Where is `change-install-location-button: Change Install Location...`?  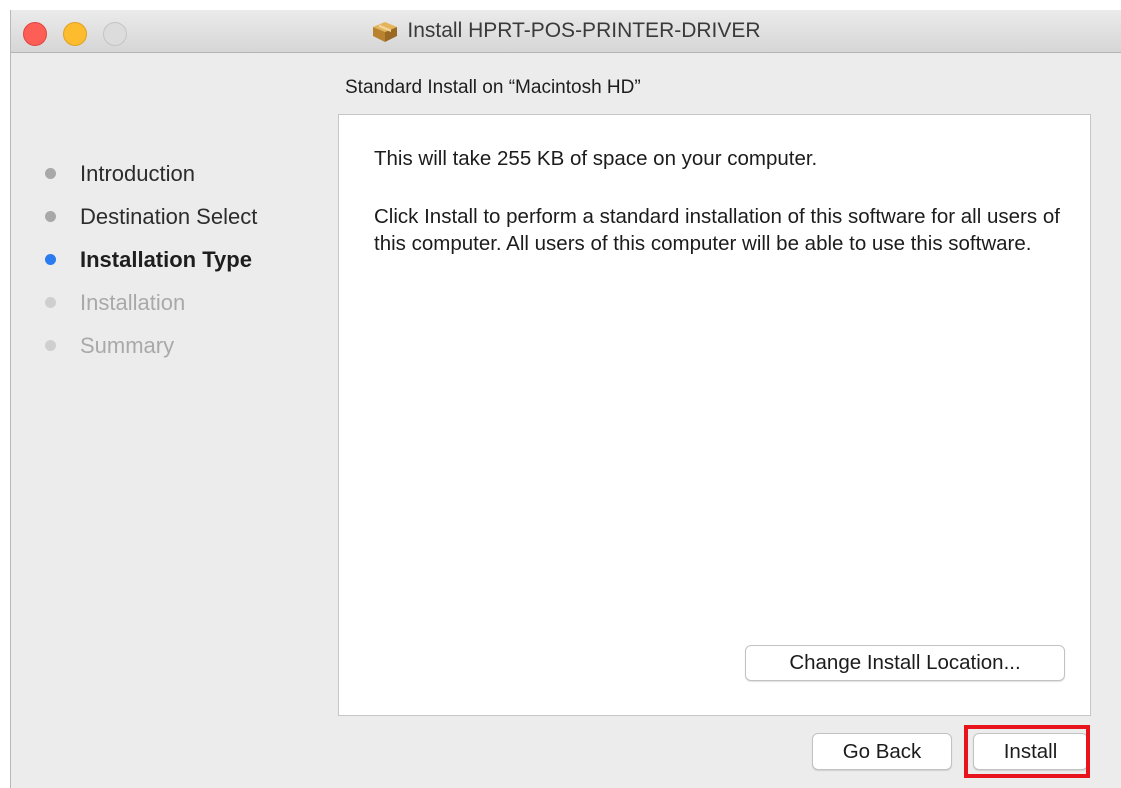 change-install-location-button: Change Install Location... is located at coordinates (905, 663).